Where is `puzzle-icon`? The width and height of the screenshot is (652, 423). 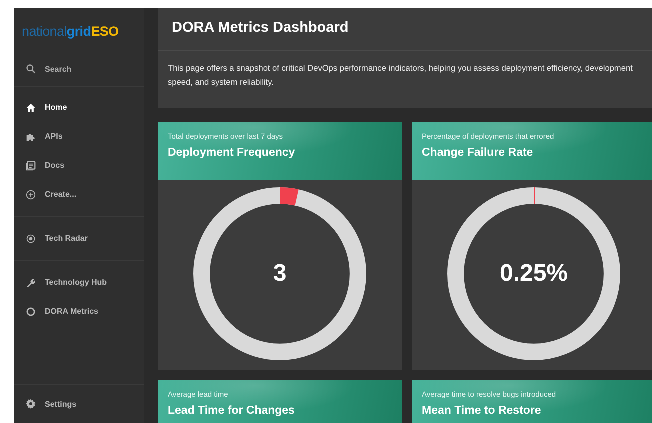 puzzle-icon is located at coordinates (31, 137).